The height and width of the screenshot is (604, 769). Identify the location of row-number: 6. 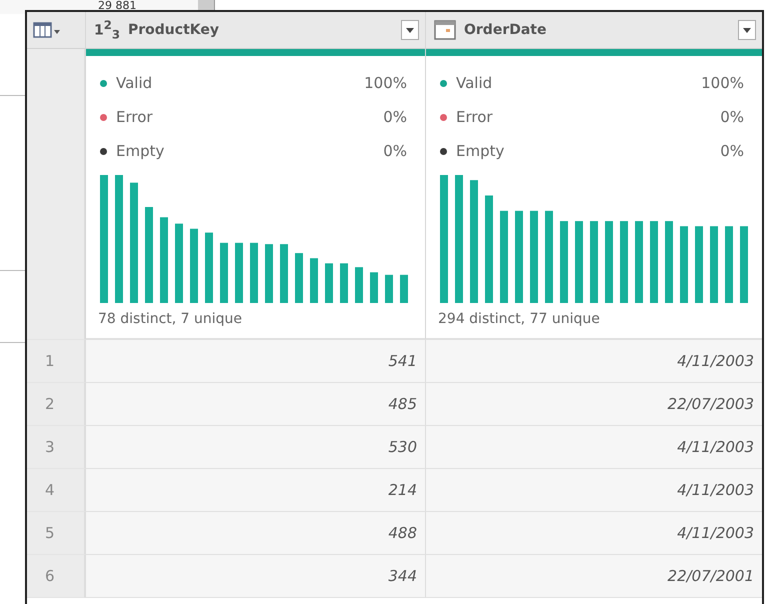
(50, 576).